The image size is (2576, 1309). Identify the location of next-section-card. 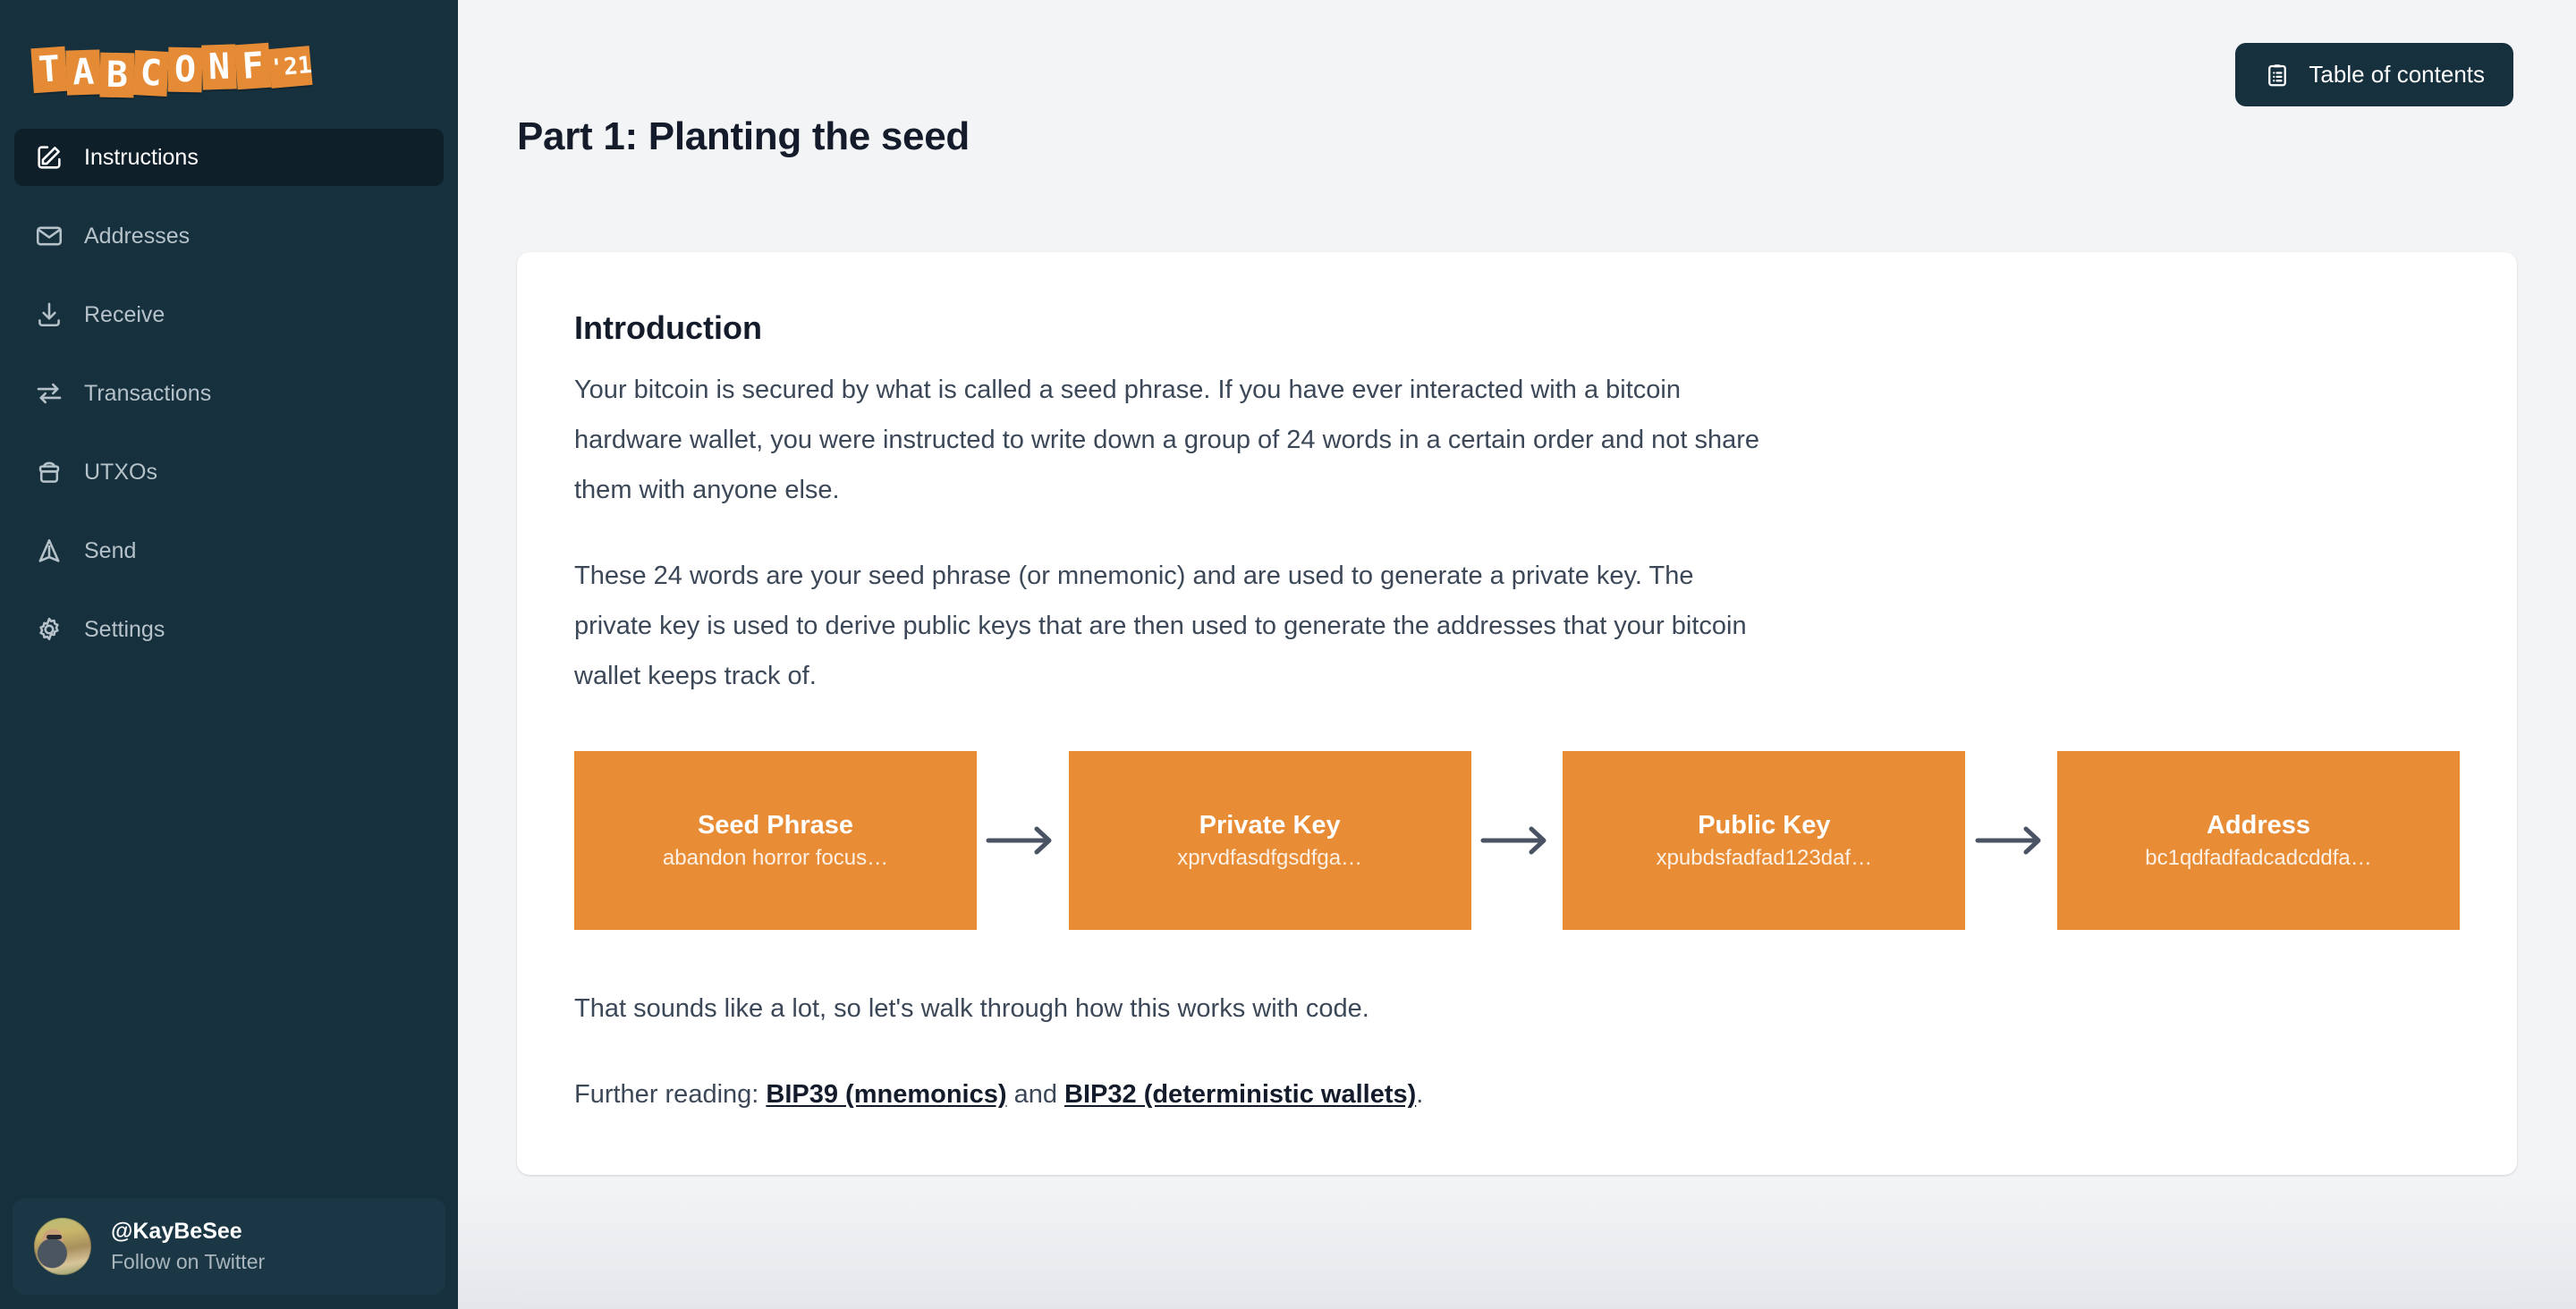
(1517, 1297).